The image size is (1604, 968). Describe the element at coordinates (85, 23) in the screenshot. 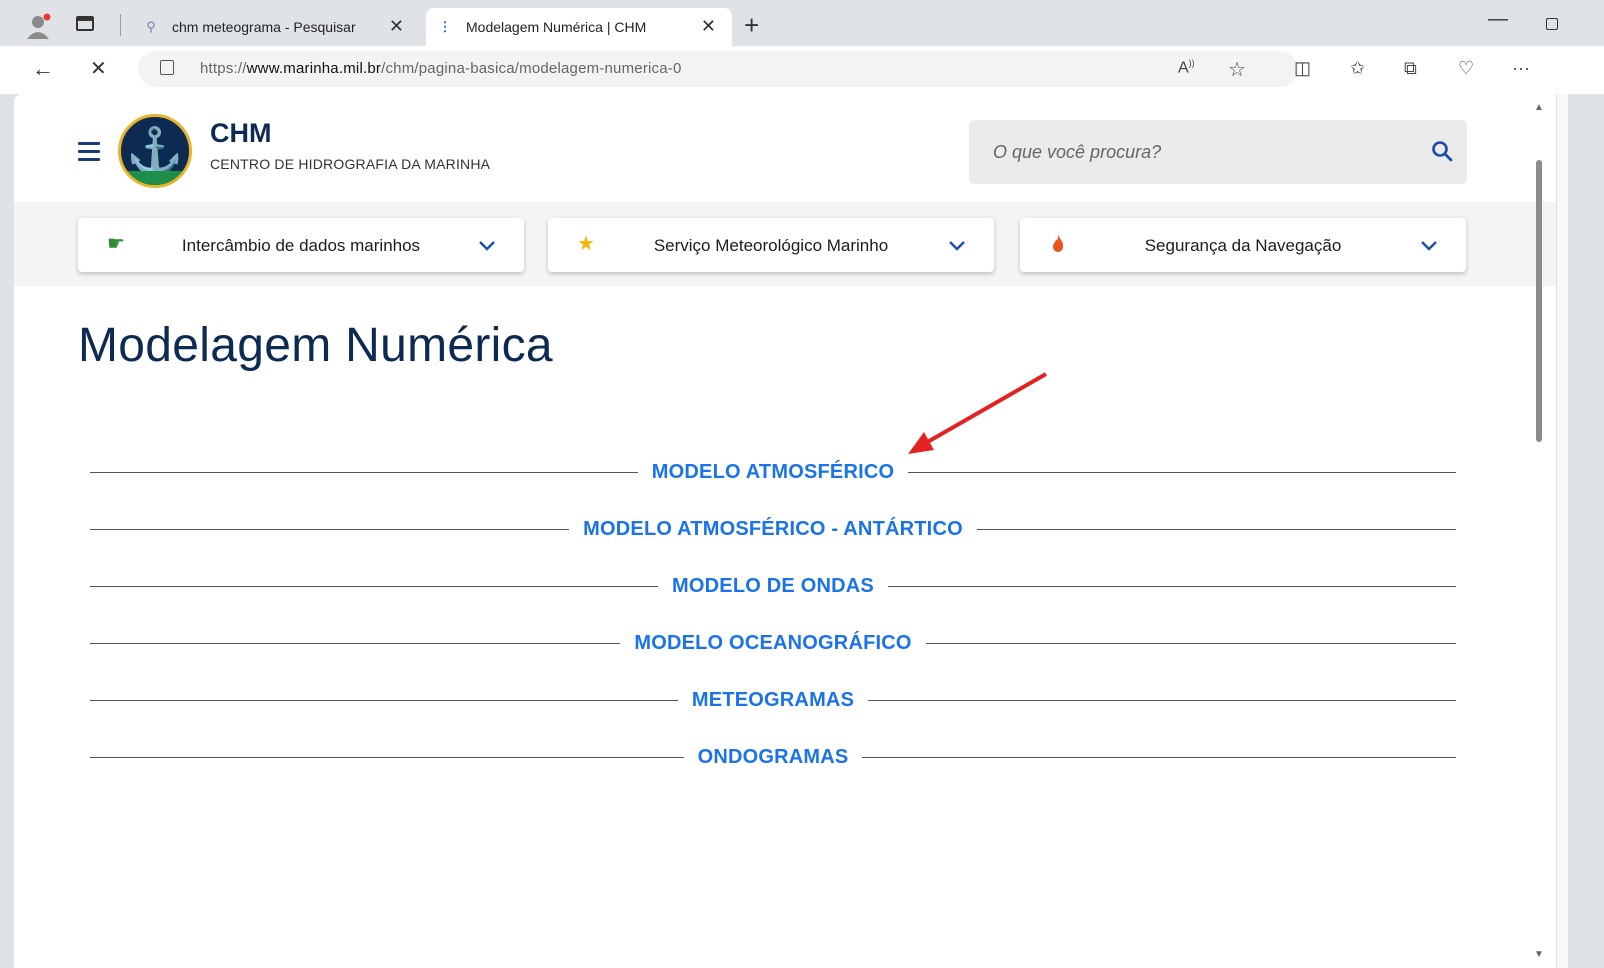

I see `tab-actions-icon` at that location.